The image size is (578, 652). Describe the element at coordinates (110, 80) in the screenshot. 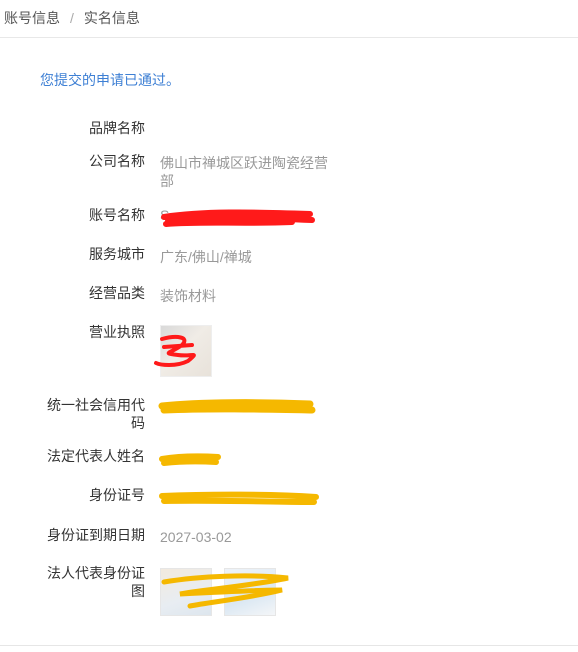

I see `approval-notice: 您提交的申请已通过。` at that location.